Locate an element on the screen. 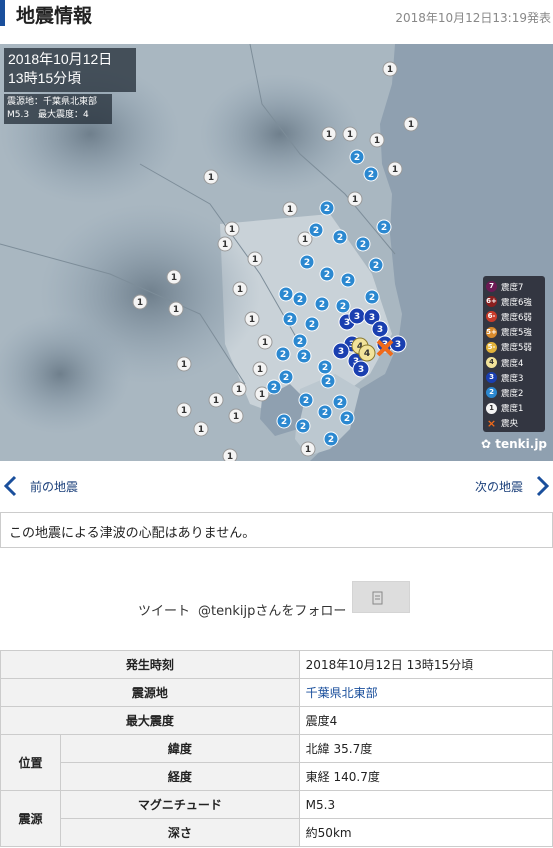 The image size is (553, 848). legend-row: 5+ 震度5強 is located at coordinates (514, 332).